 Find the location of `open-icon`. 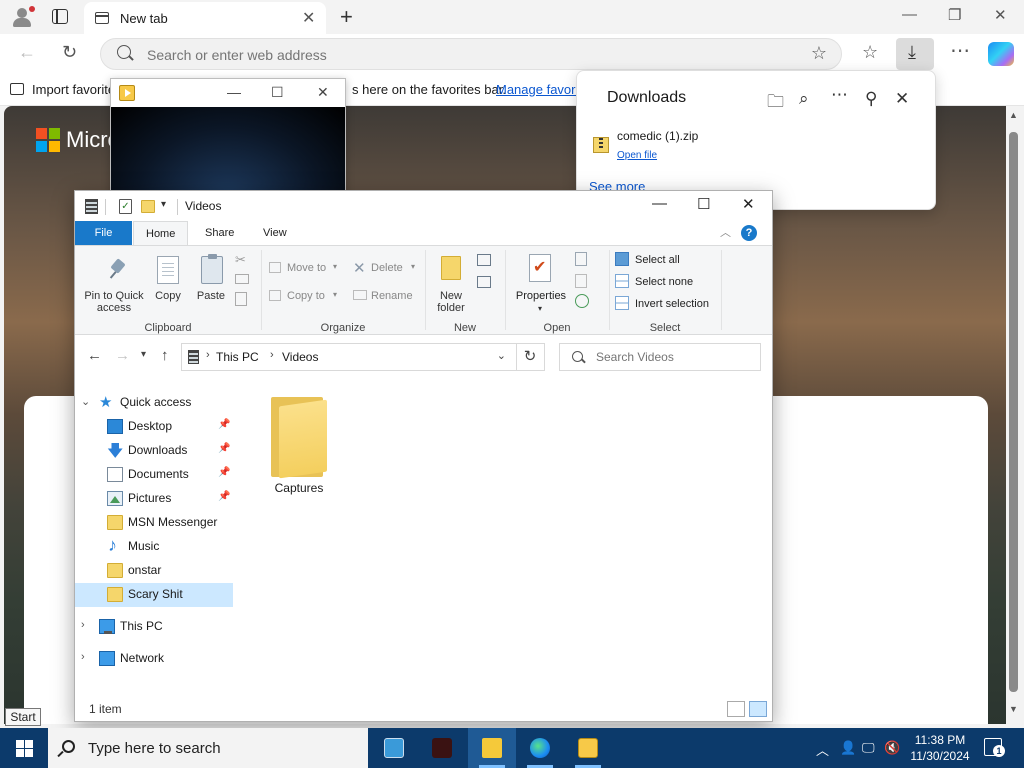

open-icon is located at coordinates (581, 259).